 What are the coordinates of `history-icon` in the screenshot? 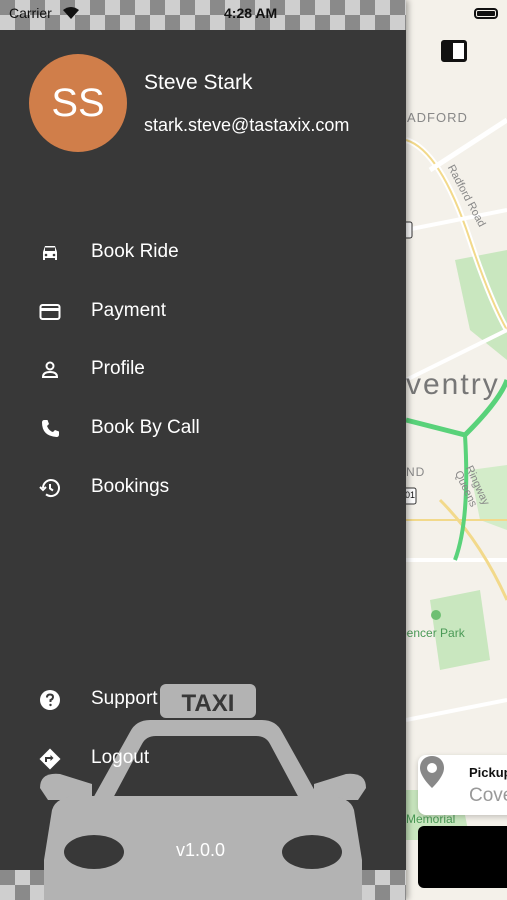 It's located at (49, 488).